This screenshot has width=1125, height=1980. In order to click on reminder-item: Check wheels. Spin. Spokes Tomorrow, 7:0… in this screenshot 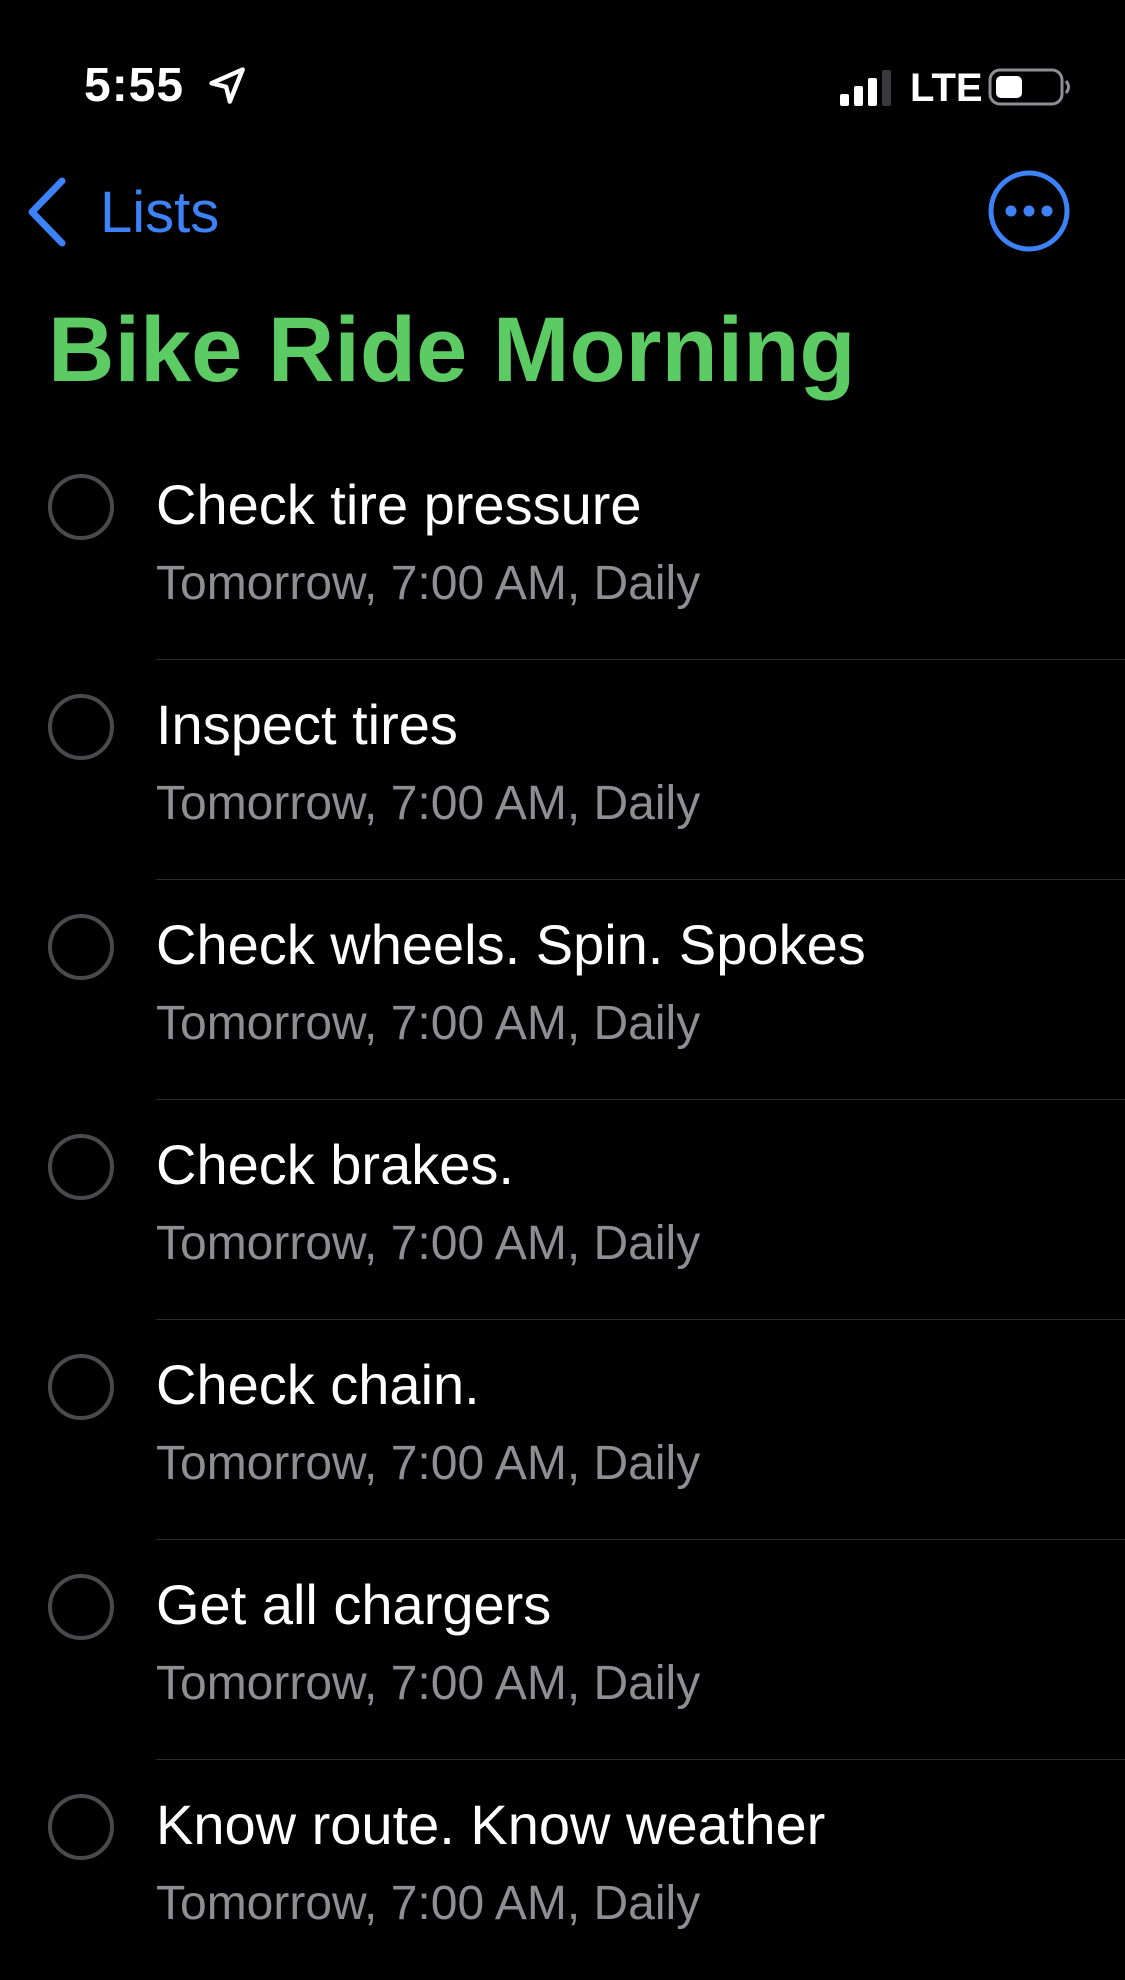, I will do `click(562, 990)`.